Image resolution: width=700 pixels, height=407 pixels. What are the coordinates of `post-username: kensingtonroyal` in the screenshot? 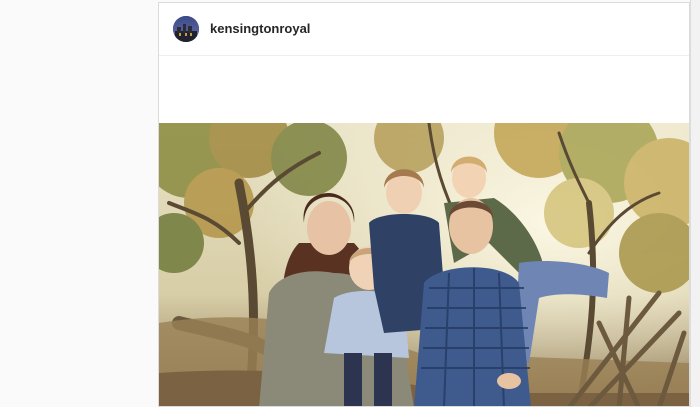 It's located at (260, 28).